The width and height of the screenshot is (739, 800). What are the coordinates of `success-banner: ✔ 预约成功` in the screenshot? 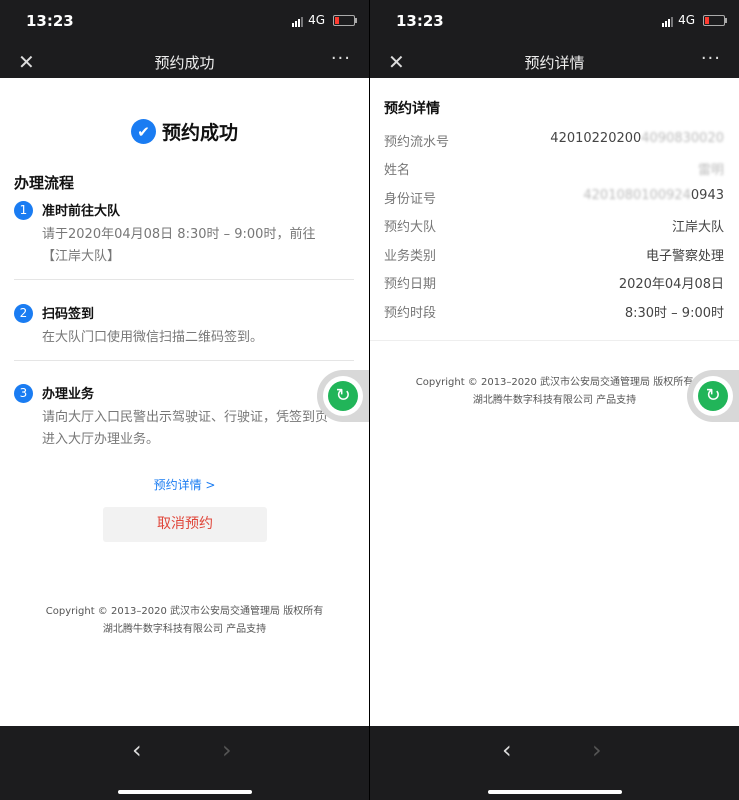 It's located at (184, 131).